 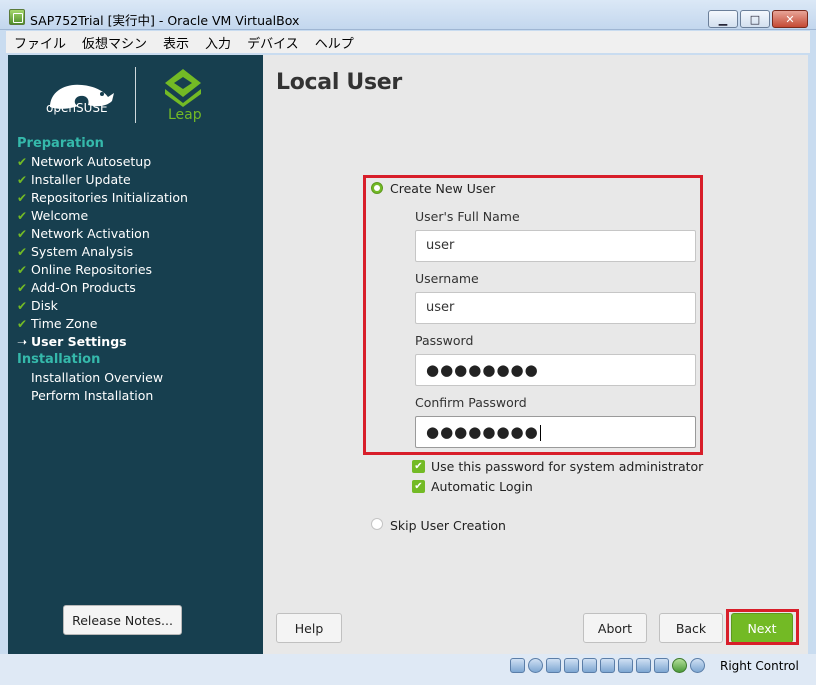 What do you see at coordinates (334, 42) in the screenshot?
I see `menu-help: ヘルプ` at bounding box center [334, 42].